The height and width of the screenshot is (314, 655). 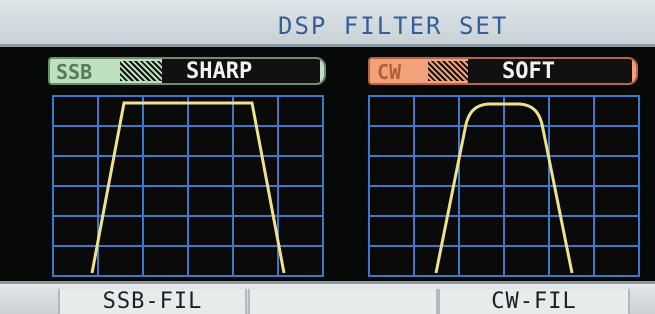 I want to click on ssb-filter-tag: SSB SHARP, so click(x=187, y=71).